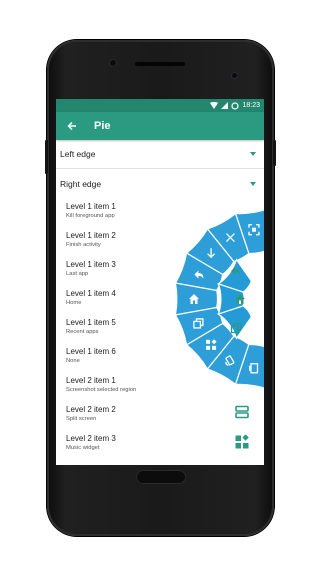 The height and width of the screenshot is (568, 320). Describe the element at coordinates (161, 477) in the screenshot. I see `home-hardware-button` at that location.